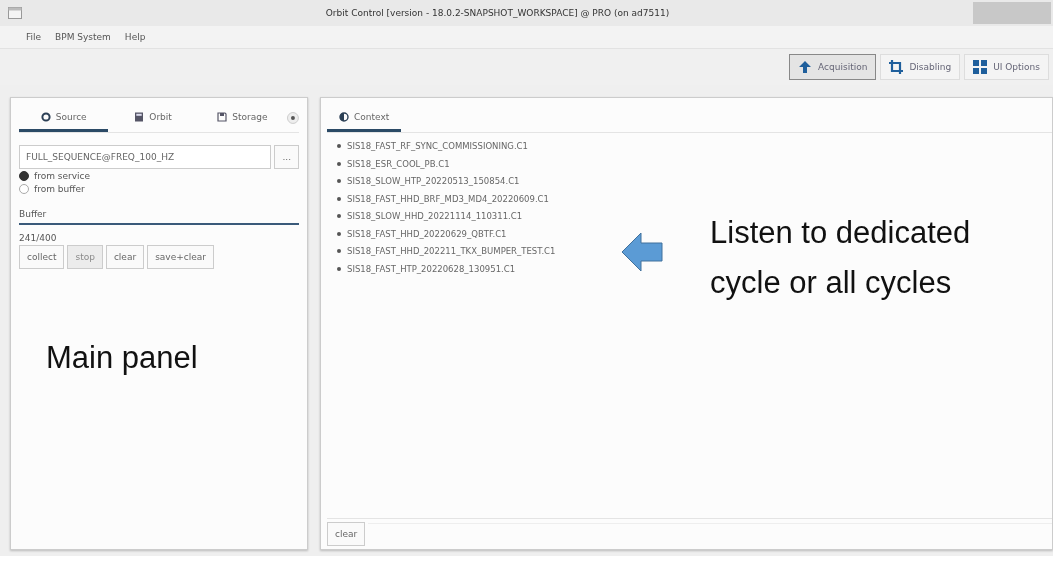 This screenshot has width=1053, height=567. What do you see at coordinates (805, 67) in the screenshot?
I see `arrow-up-icon` at bounding box center [805, 67].